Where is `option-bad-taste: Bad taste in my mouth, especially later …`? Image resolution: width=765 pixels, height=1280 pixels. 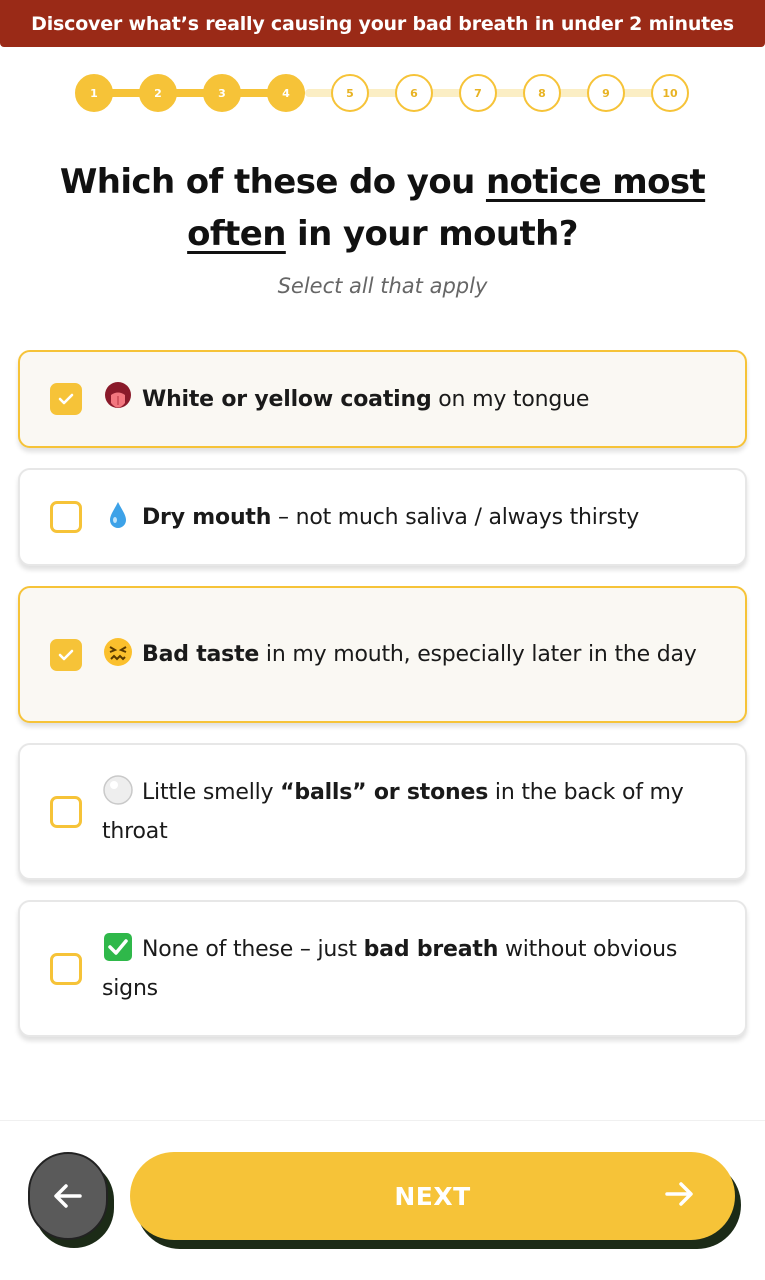 option-bad-taste: Bad taste in my mouth, especially later … is located at coordinates (382, 654).